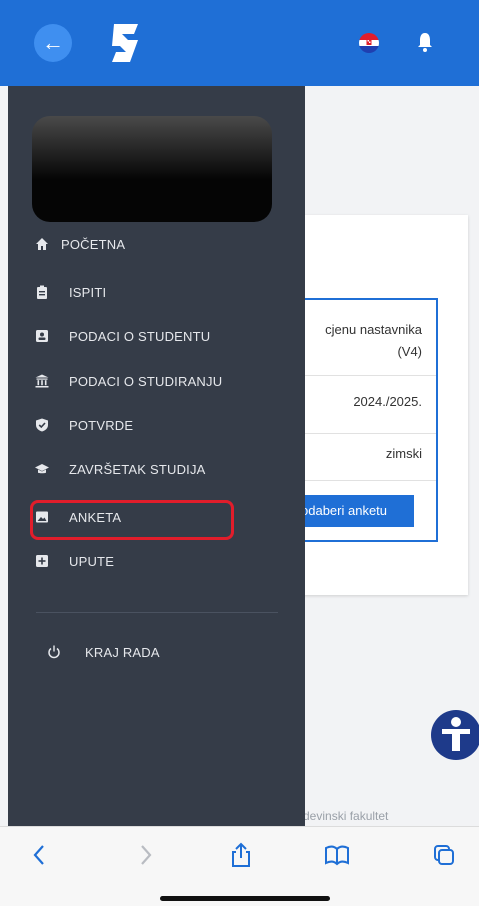  What do you see at coordinates (145, 855) in the screenshot?
I see `chevron-right-icon` at bounding box center [145, 855].